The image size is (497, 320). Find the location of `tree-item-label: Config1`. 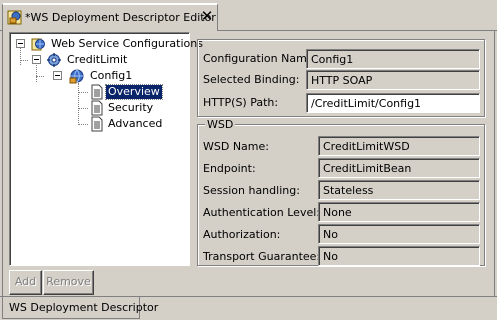

tree-item-label: Config1 is located at coordinates (111, 75).